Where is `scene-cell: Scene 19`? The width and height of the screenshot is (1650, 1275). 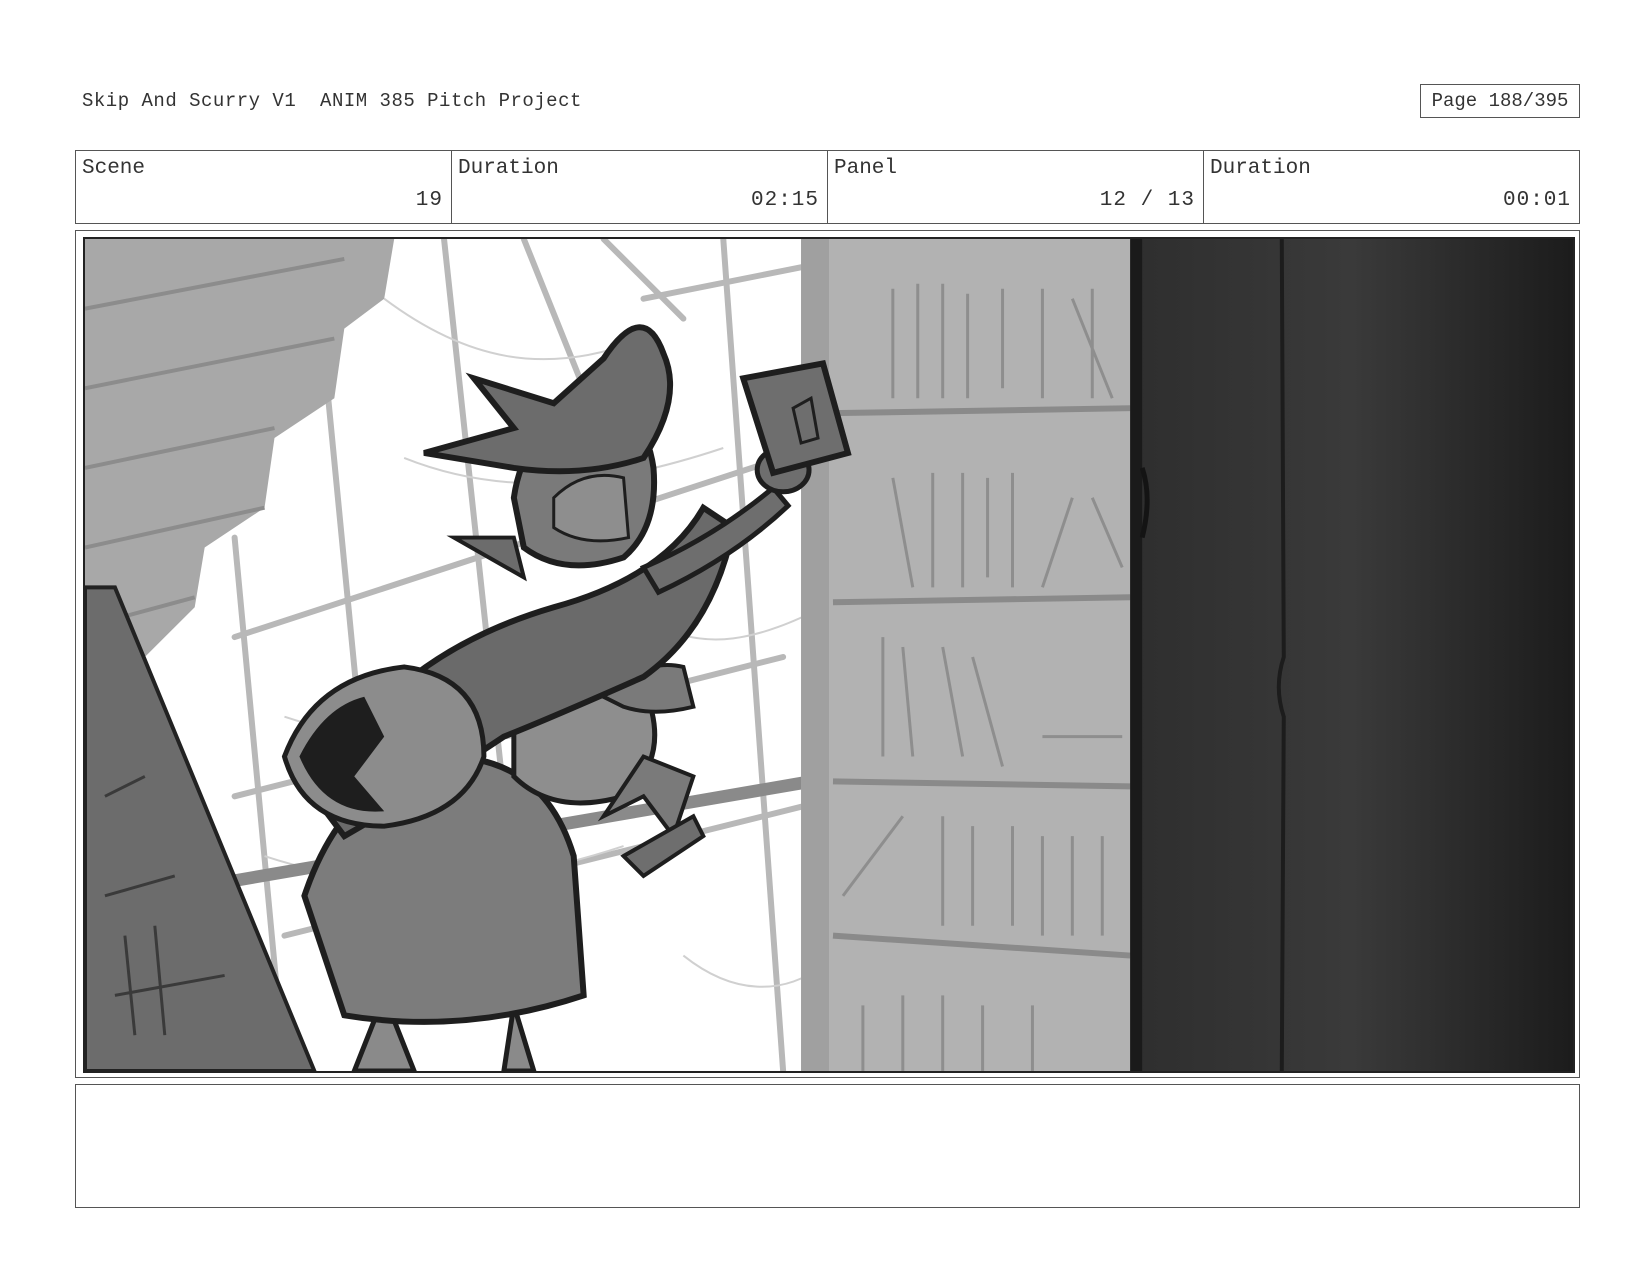
scene-cell: Scene 19 is located at coordinates (264, 187).